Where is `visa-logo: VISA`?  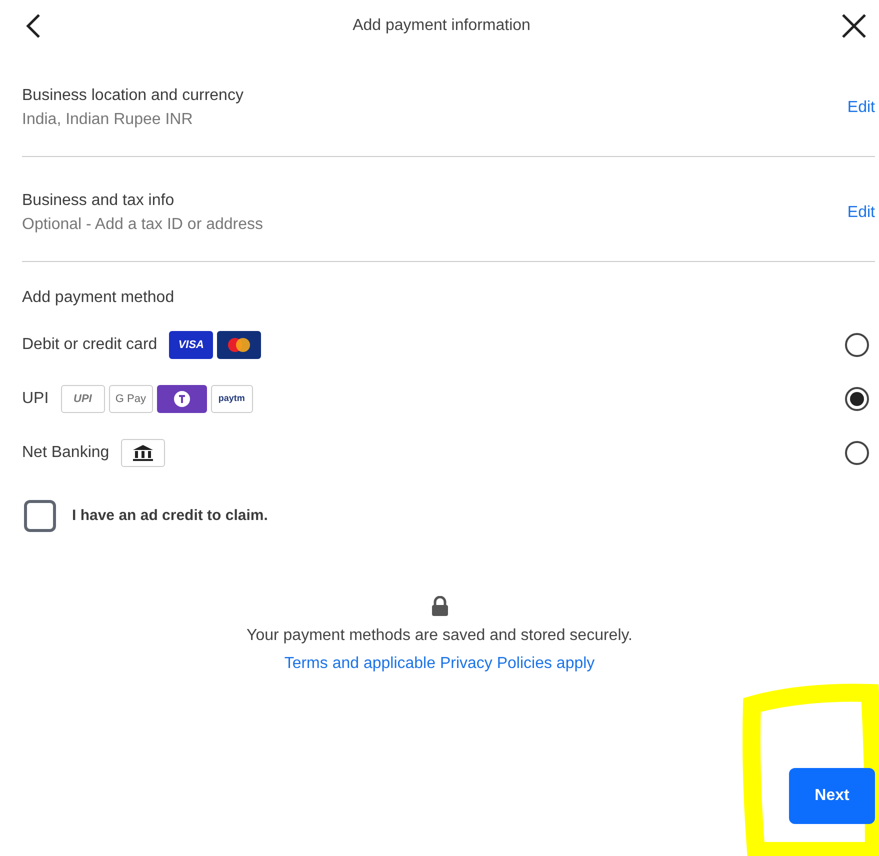 visa-logo: VISA is located at coordinates (191, 345).